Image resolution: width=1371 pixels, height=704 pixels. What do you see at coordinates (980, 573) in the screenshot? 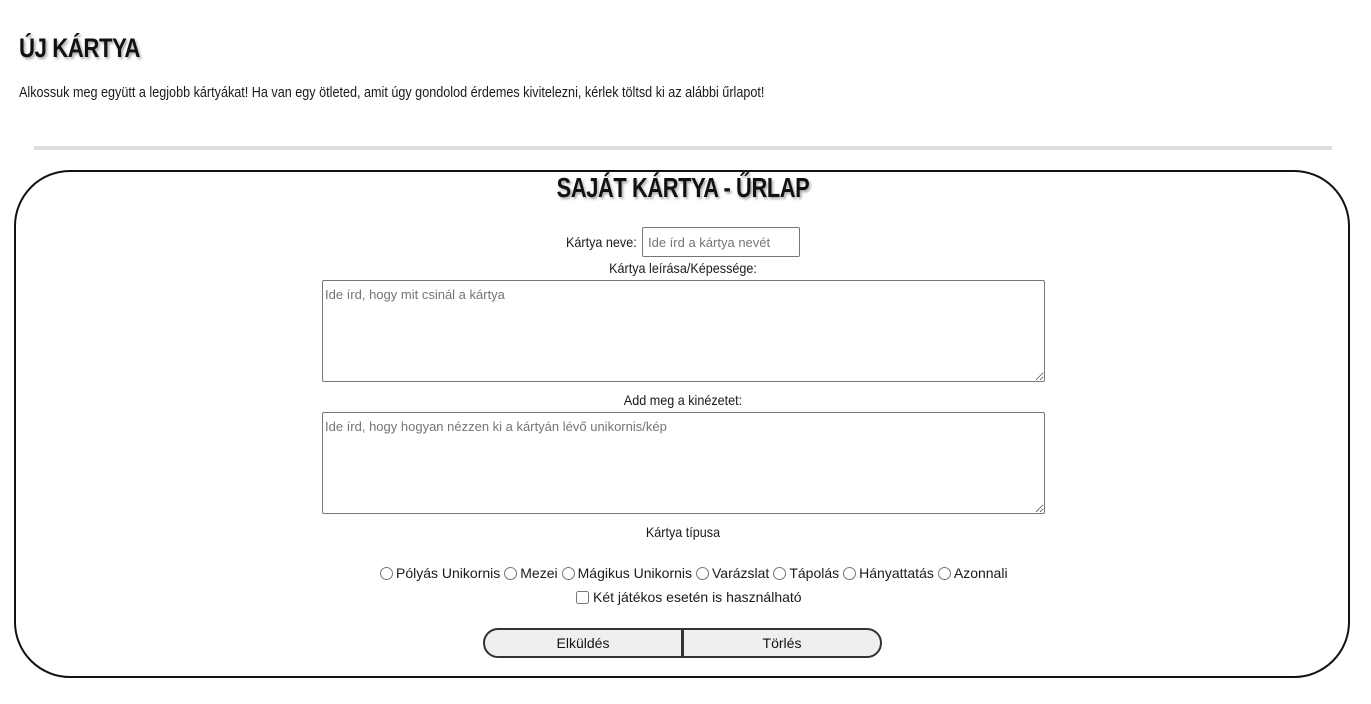
I see `radio-label: Azonnali` at bounding box center [980, 573].